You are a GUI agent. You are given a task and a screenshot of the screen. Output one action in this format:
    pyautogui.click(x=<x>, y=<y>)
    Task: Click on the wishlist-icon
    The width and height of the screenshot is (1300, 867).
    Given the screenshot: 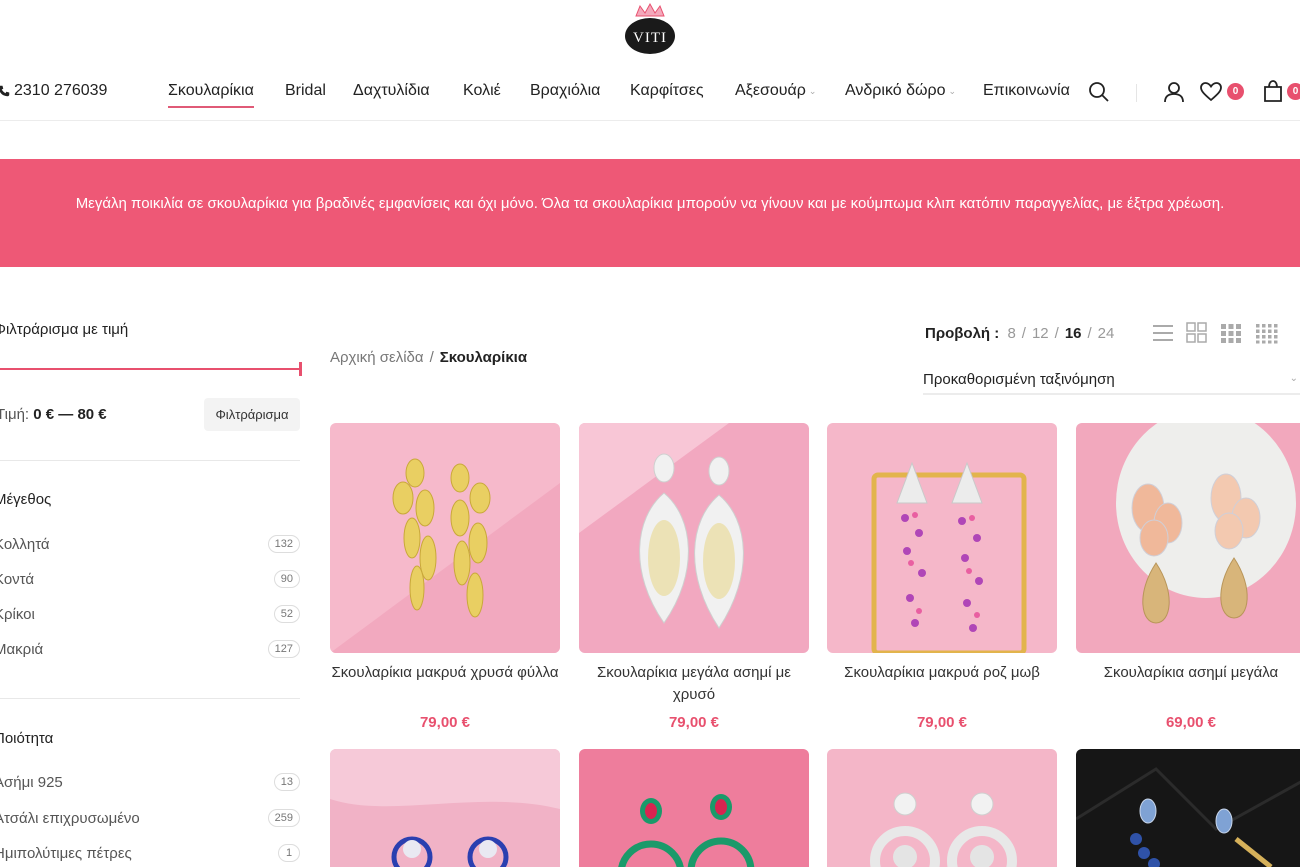 What is the action you would take?
    pyautogui.click(x=1211, y=92)
    